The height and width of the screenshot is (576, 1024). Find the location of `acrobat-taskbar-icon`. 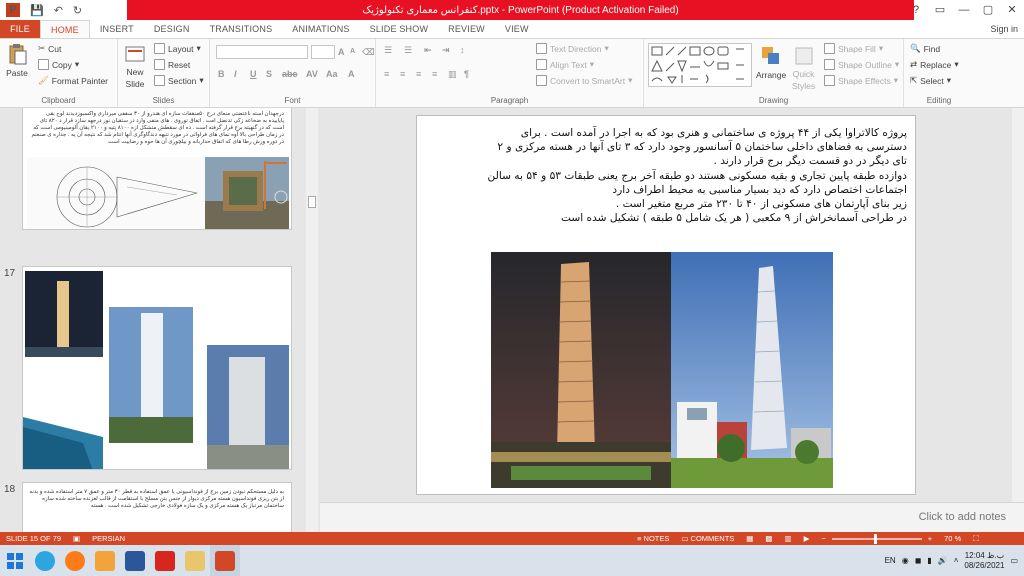

acrobat-taskbar-icon is located at coordinates (165, 560).